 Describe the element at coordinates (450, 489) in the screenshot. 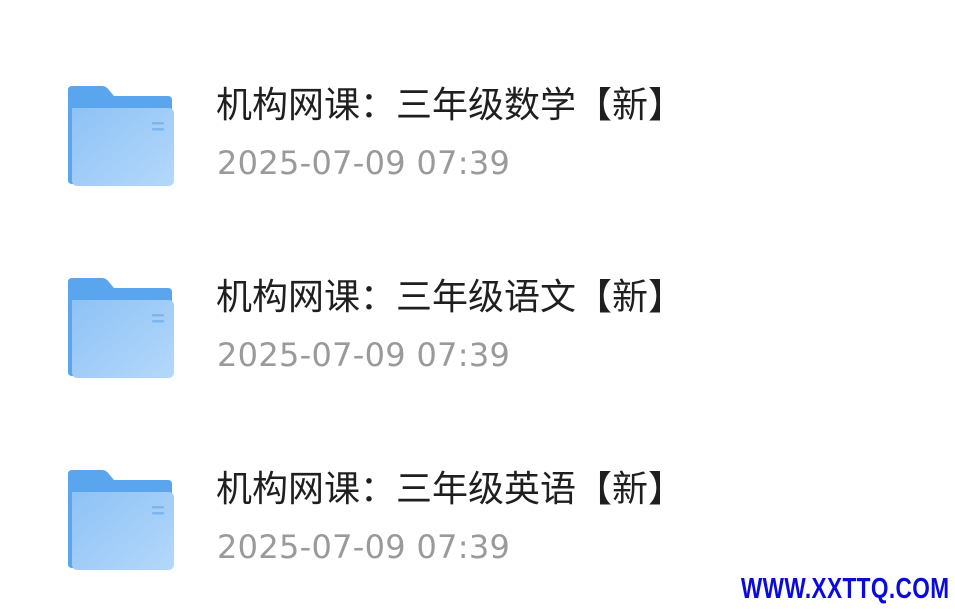

I see `file-name: 机构网课：三年级英语【新】` at that location.